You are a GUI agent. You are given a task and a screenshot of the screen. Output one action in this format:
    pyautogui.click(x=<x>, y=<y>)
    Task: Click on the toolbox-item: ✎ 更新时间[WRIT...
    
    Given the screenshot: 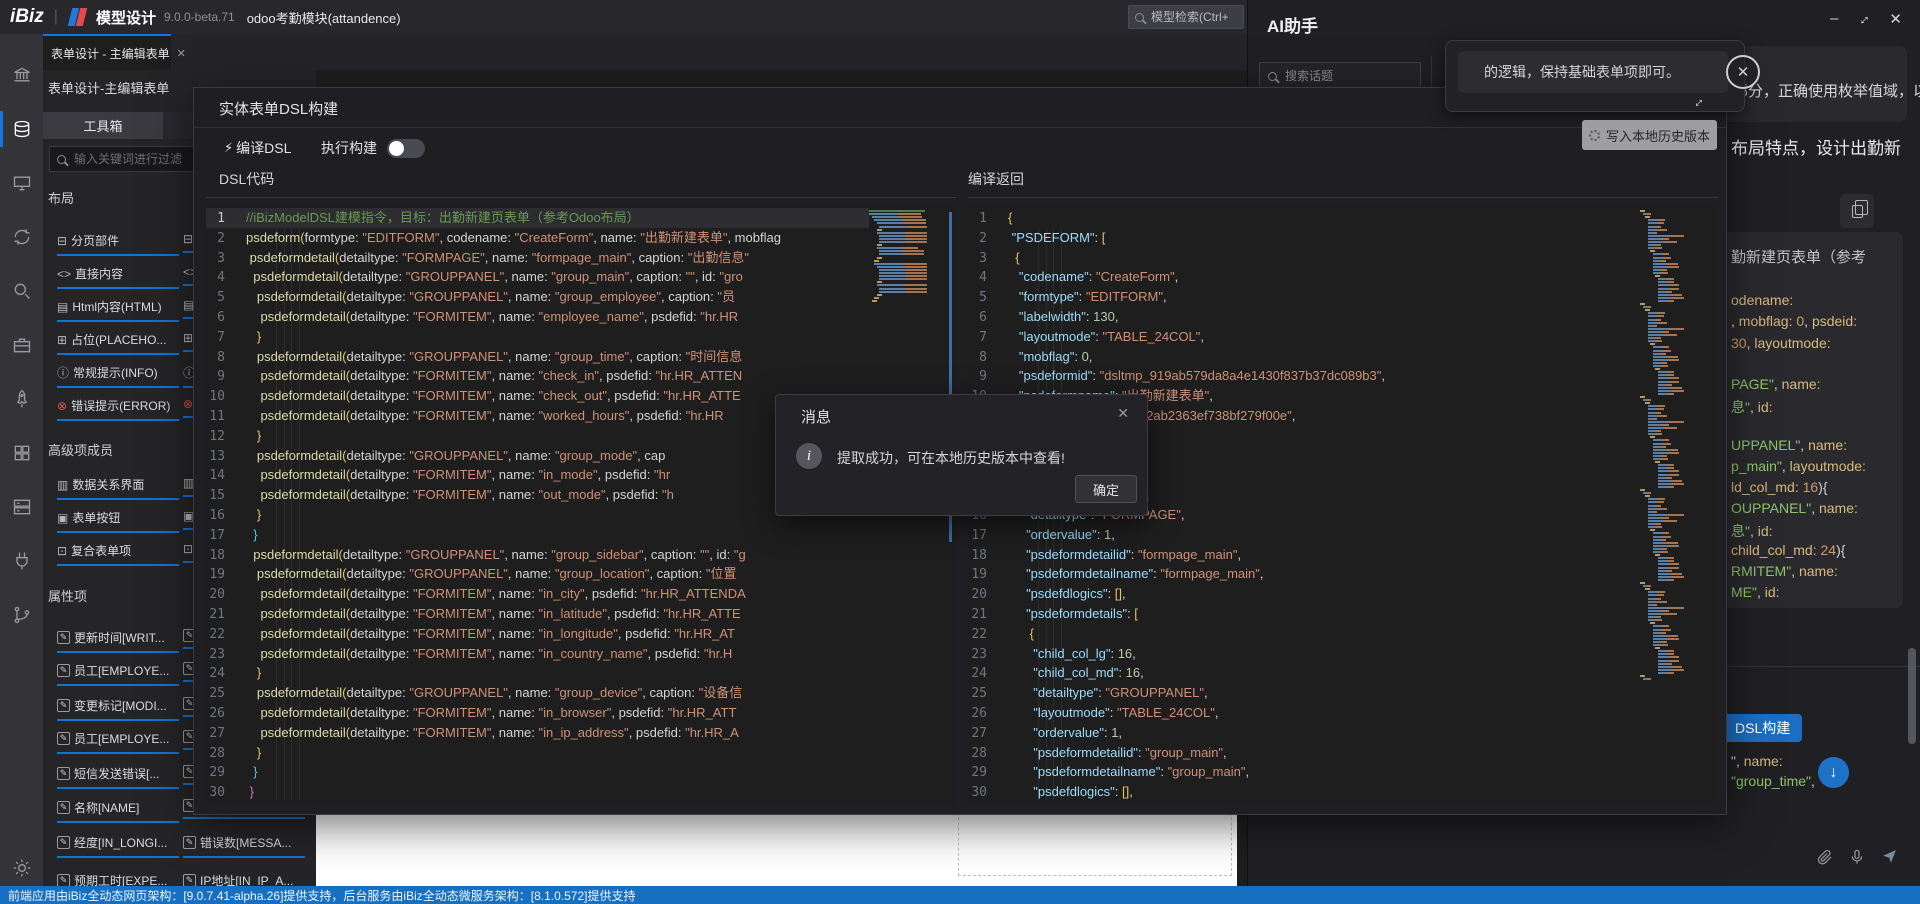 What is the action you would take?
    pyautogui.click(x=118, y=641)
    